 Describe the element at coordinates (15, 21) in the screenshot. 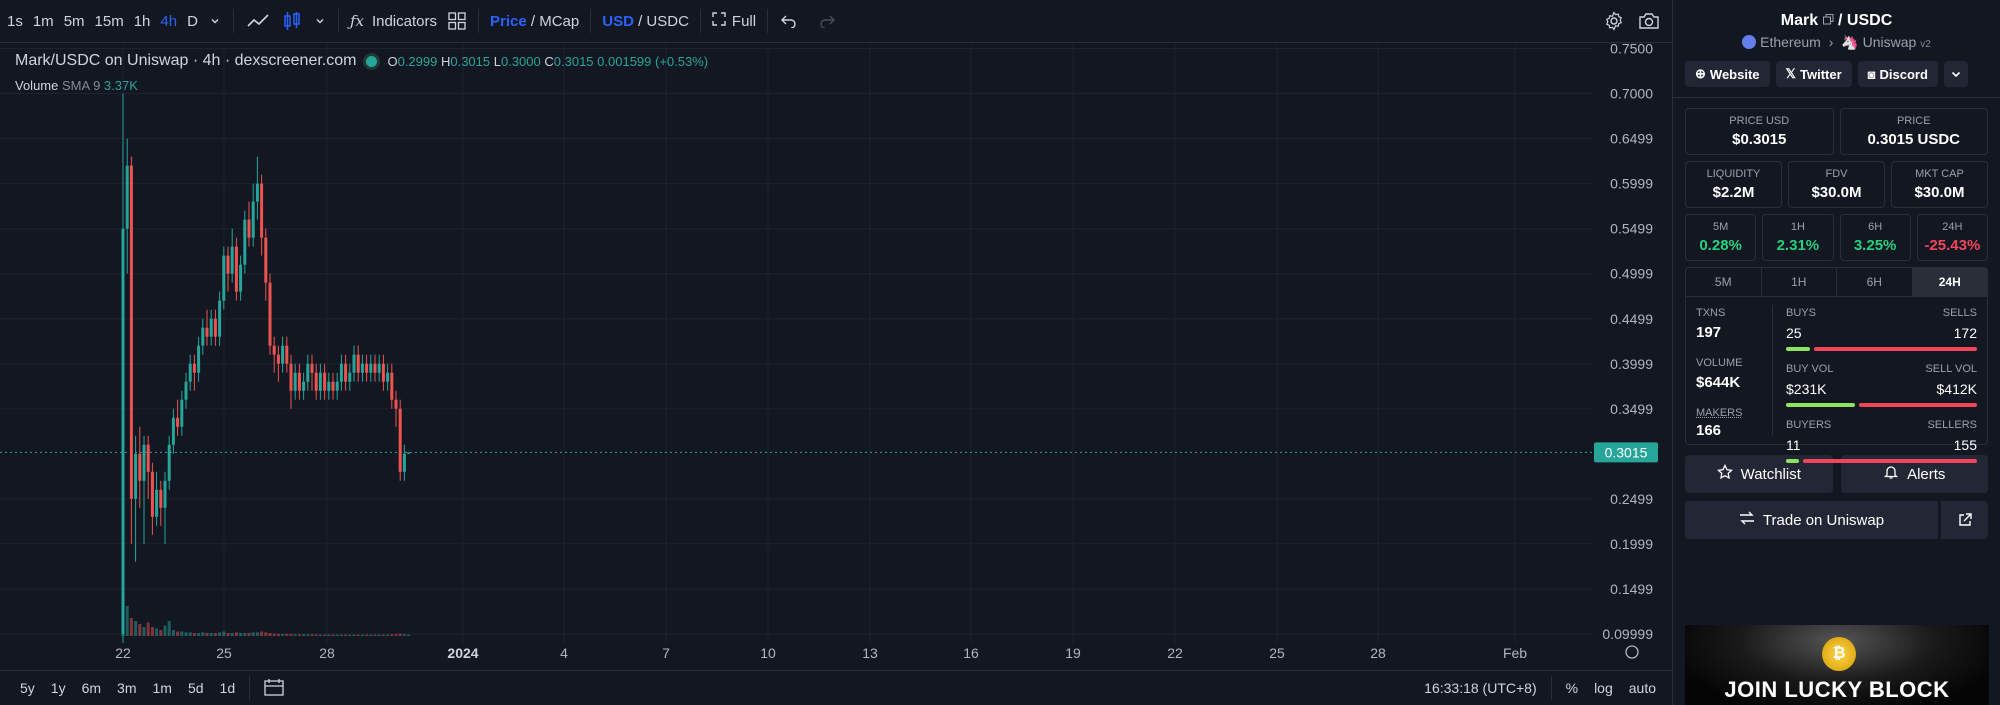

I see `interval-1s: 1s` at that location.